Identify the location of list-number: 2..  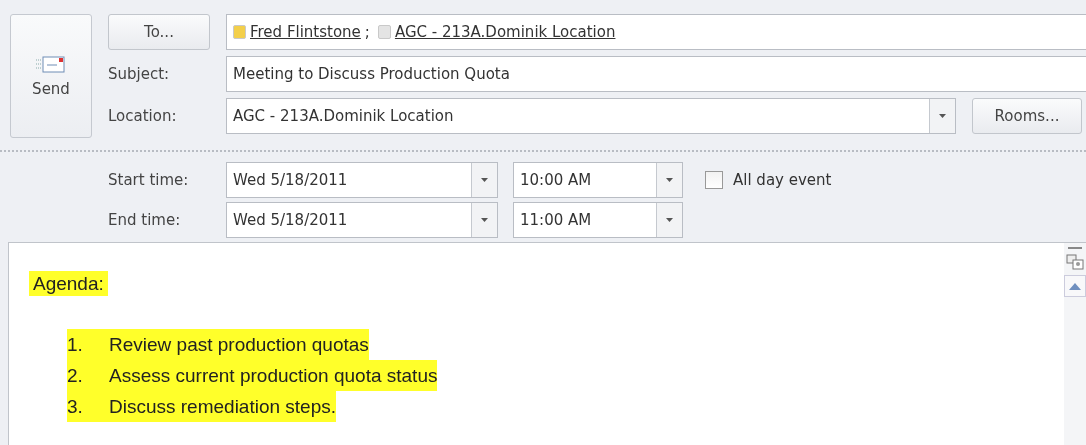
(75, 375).